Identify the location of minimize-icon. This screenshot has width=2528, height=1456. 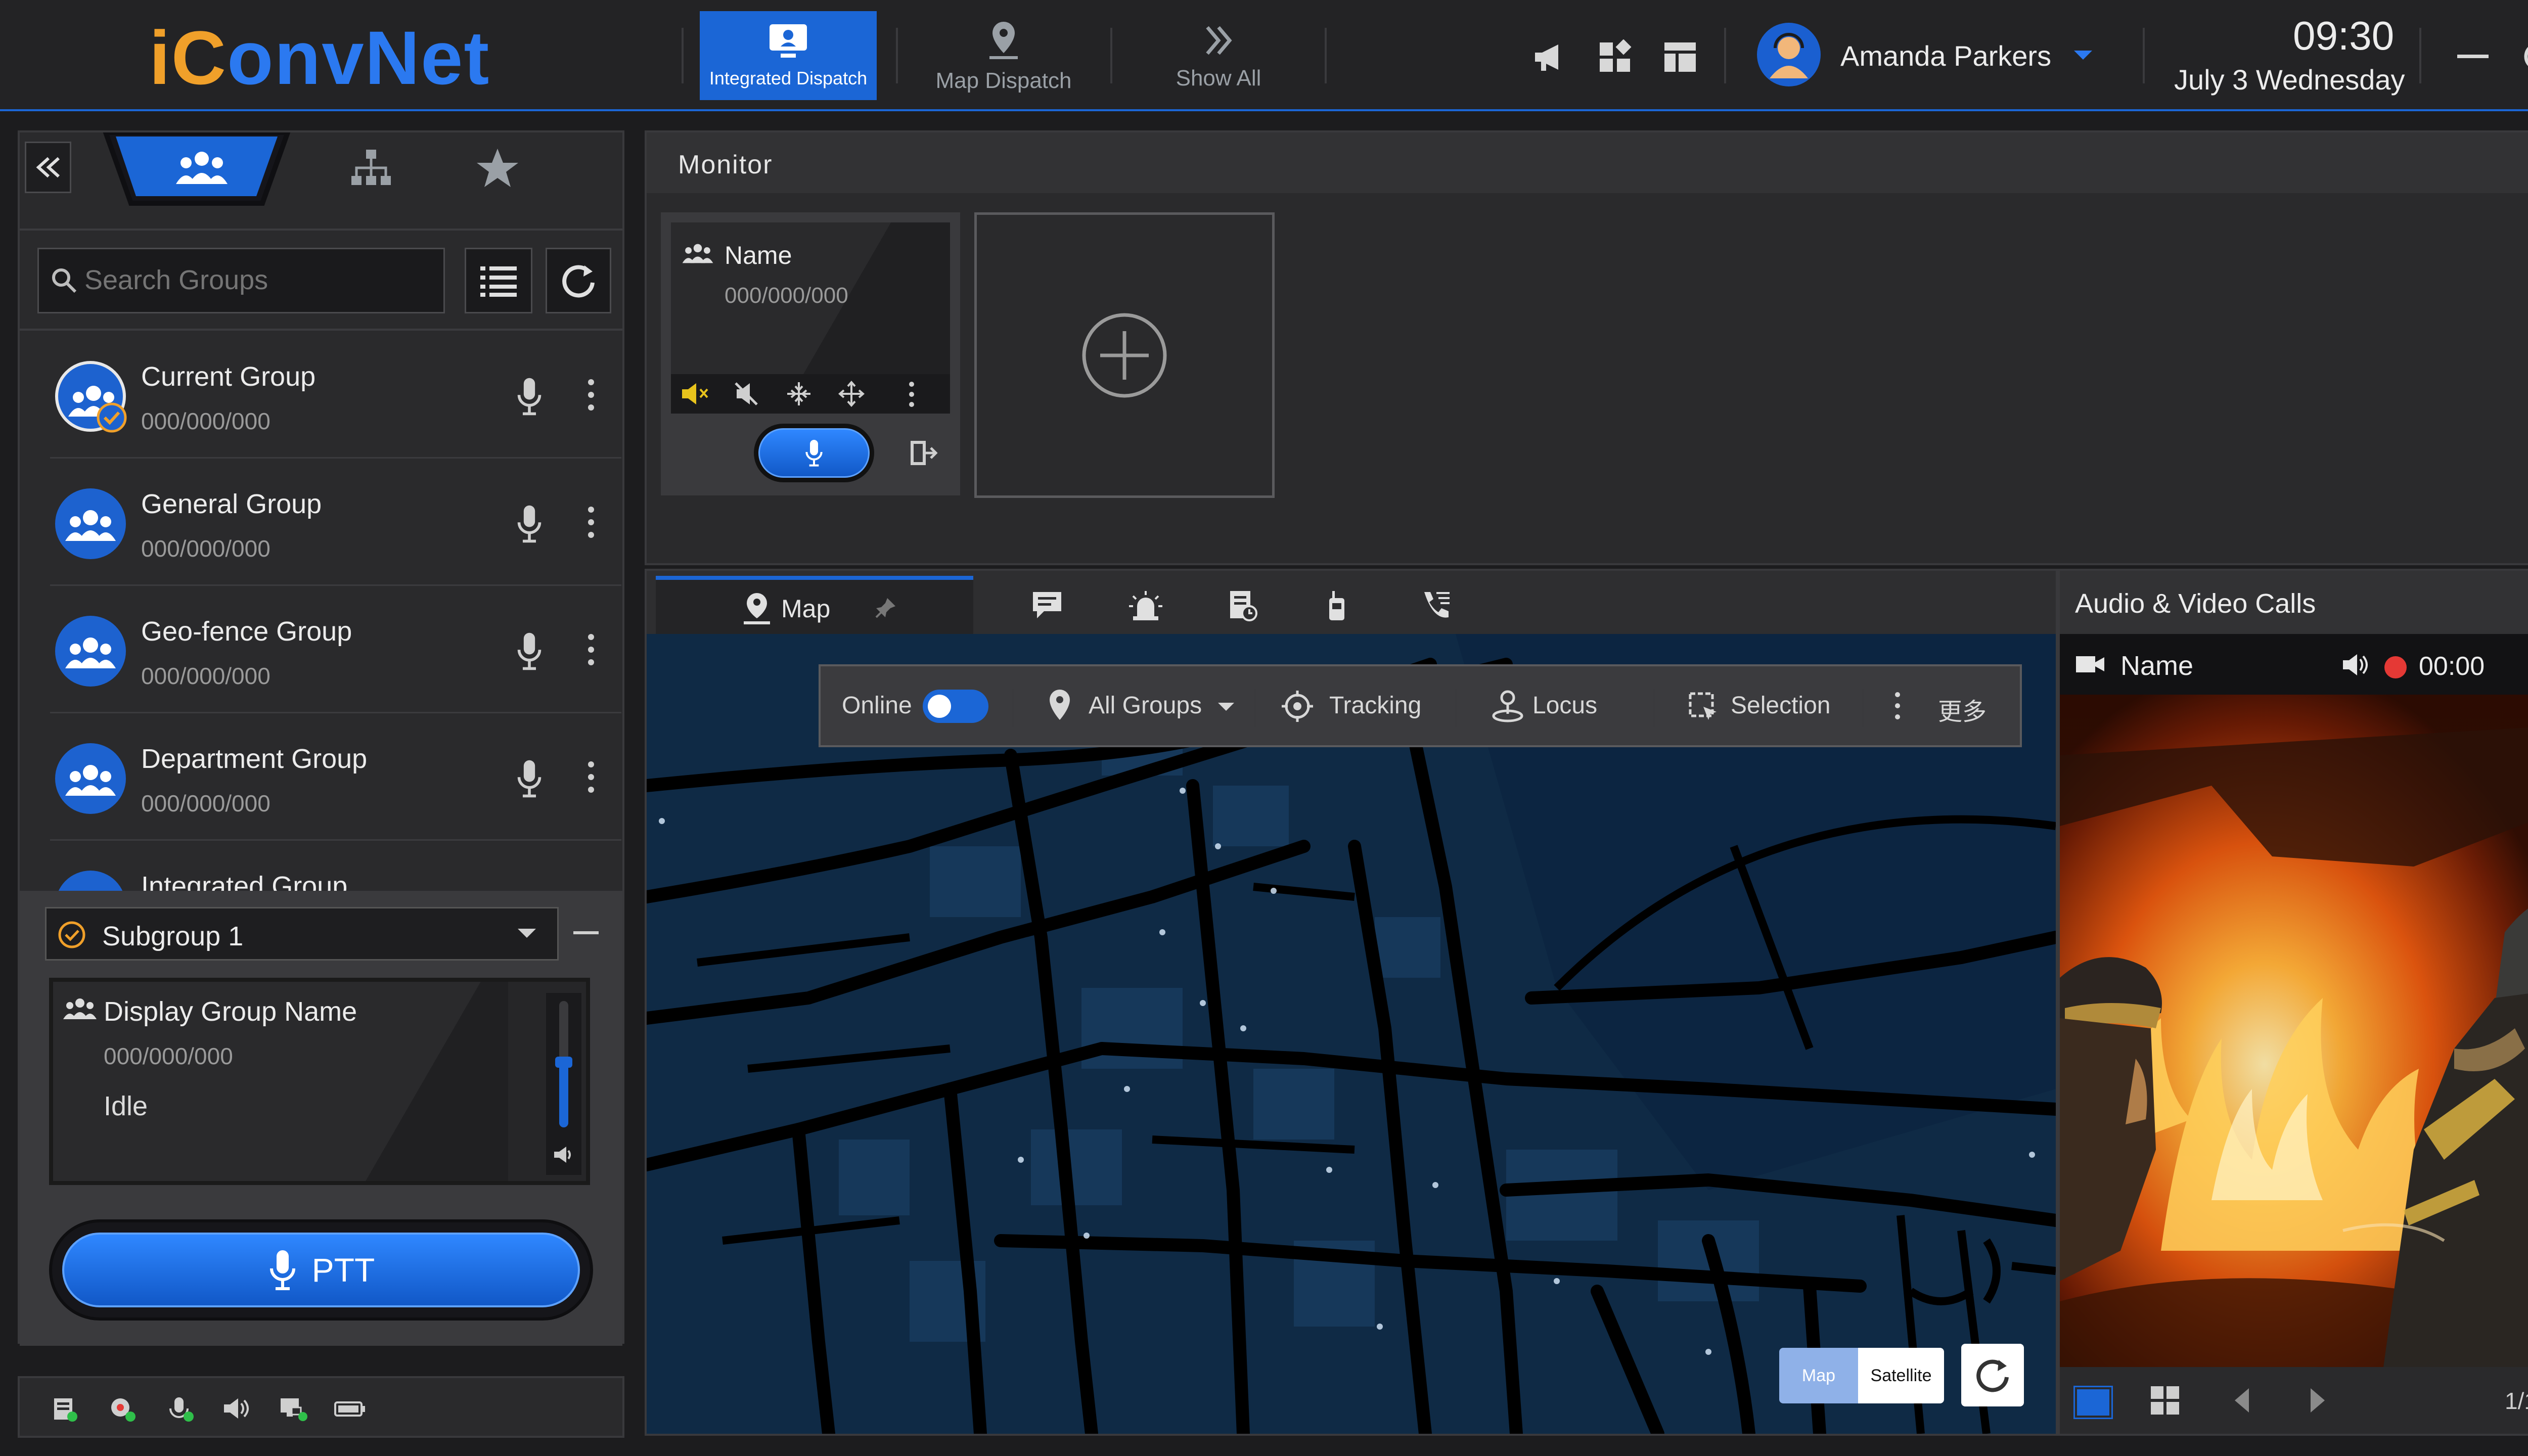
(2473, 56).